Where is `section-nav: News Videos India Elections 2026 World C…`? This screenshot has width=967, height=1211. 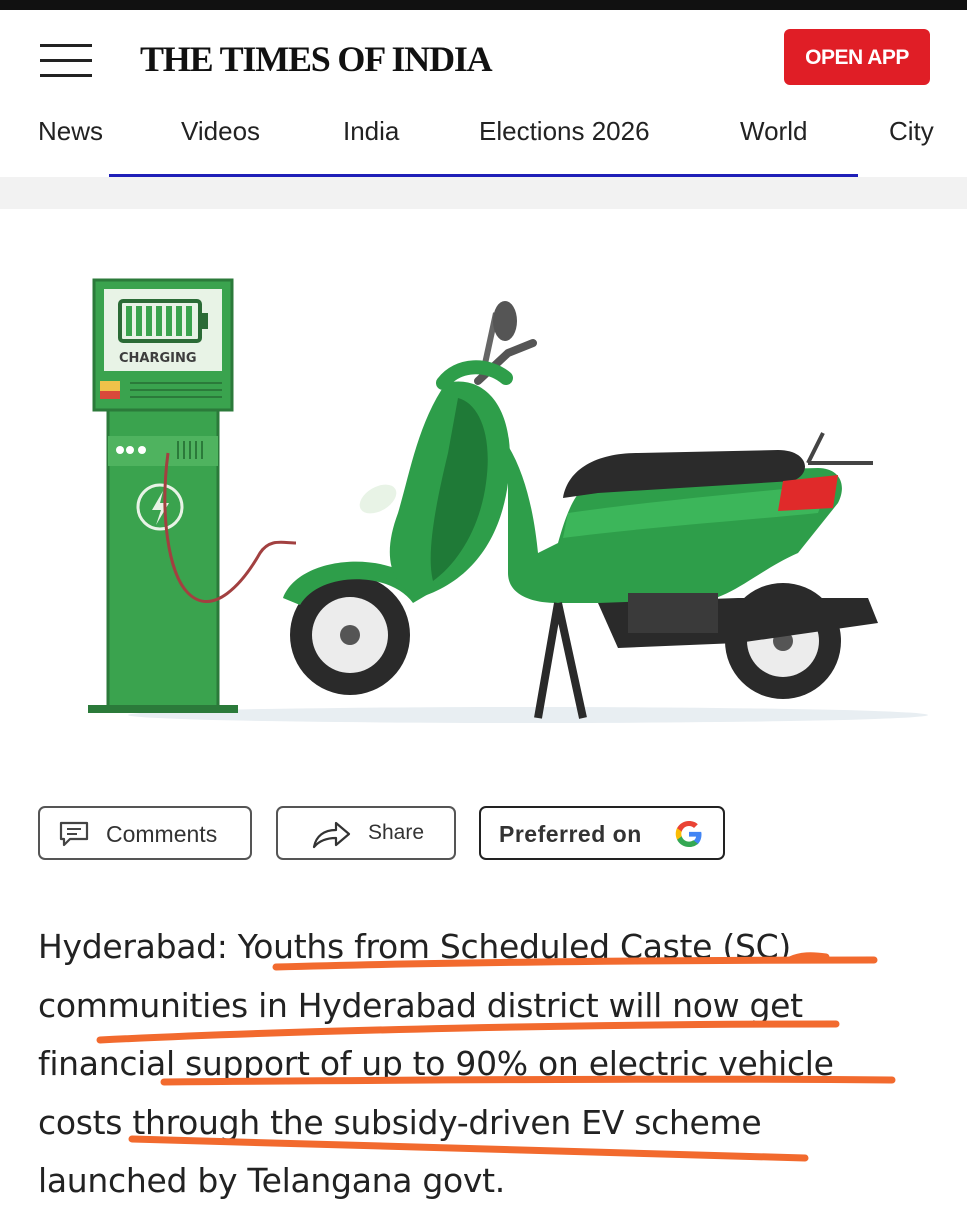 section-nav: News Videos India Elections 2026 World C… is located at coordinates (483, 140).